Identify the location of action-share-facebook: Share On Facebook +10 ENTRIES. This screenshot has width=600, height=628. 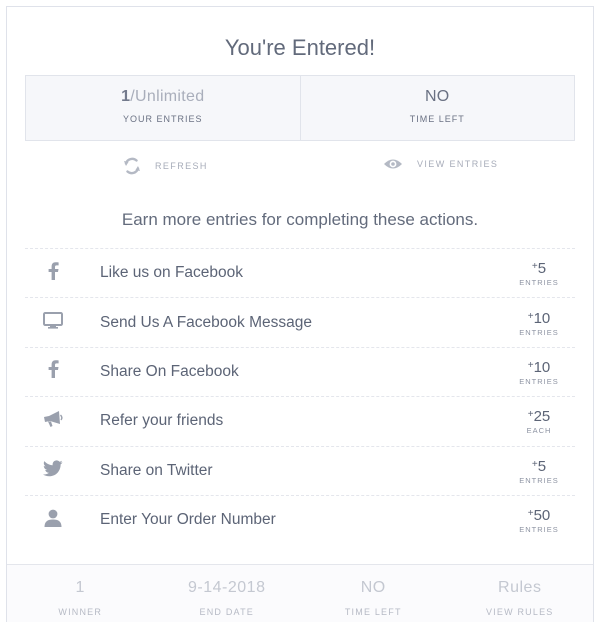
(300, 371).